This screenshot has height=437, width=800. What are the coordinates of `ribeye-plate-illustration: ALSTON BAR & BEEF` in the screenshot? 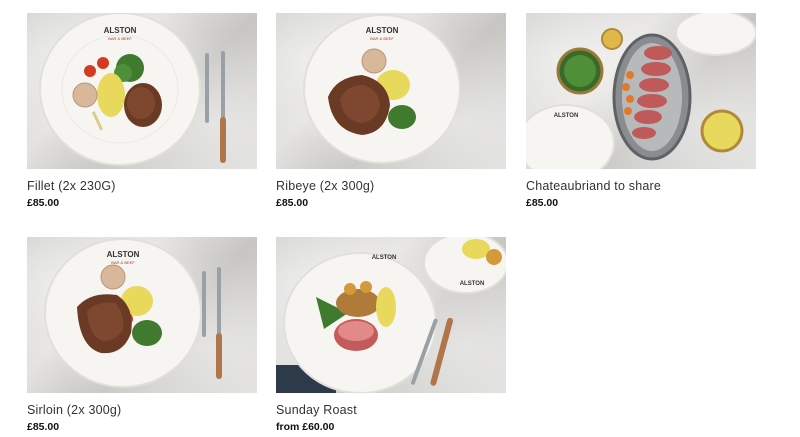 It's located at (382, 89).